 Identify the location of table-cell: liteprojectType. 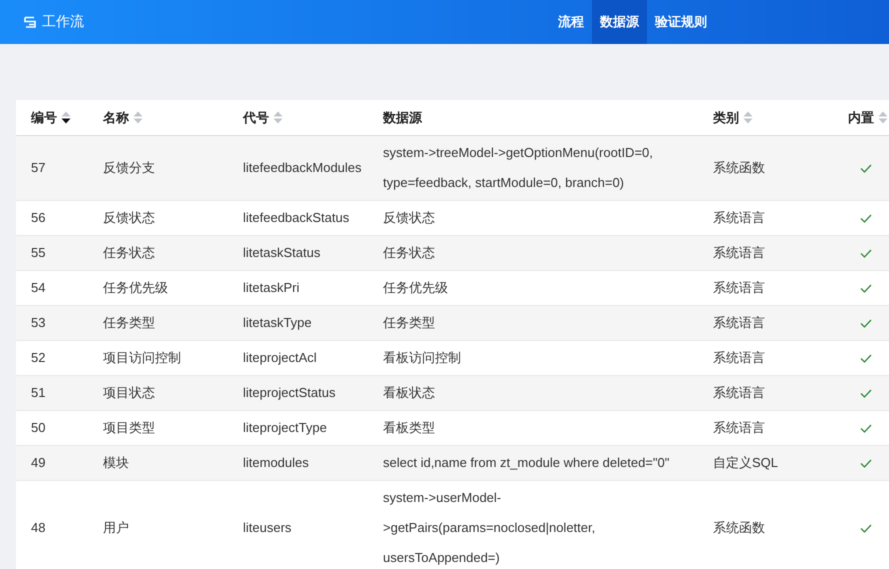
(285, 427).